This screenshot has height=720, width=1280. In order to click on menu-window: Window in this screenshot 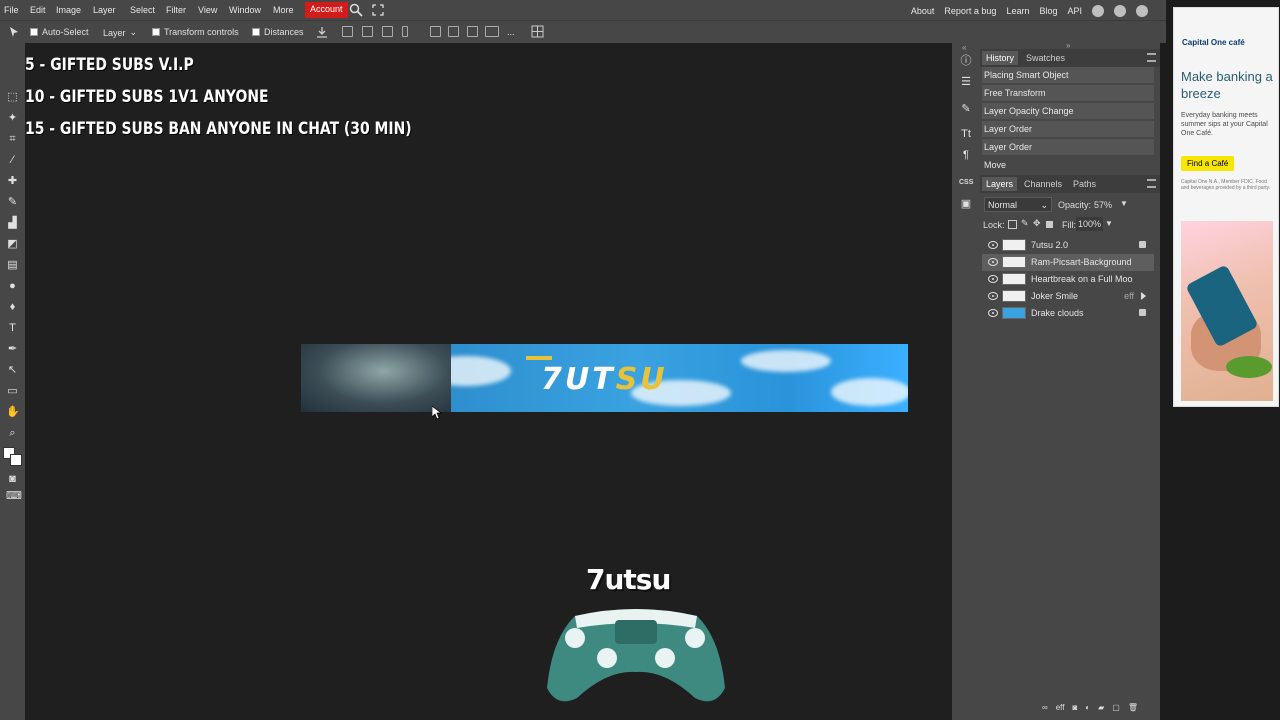, I will do `click(245, 10)`.